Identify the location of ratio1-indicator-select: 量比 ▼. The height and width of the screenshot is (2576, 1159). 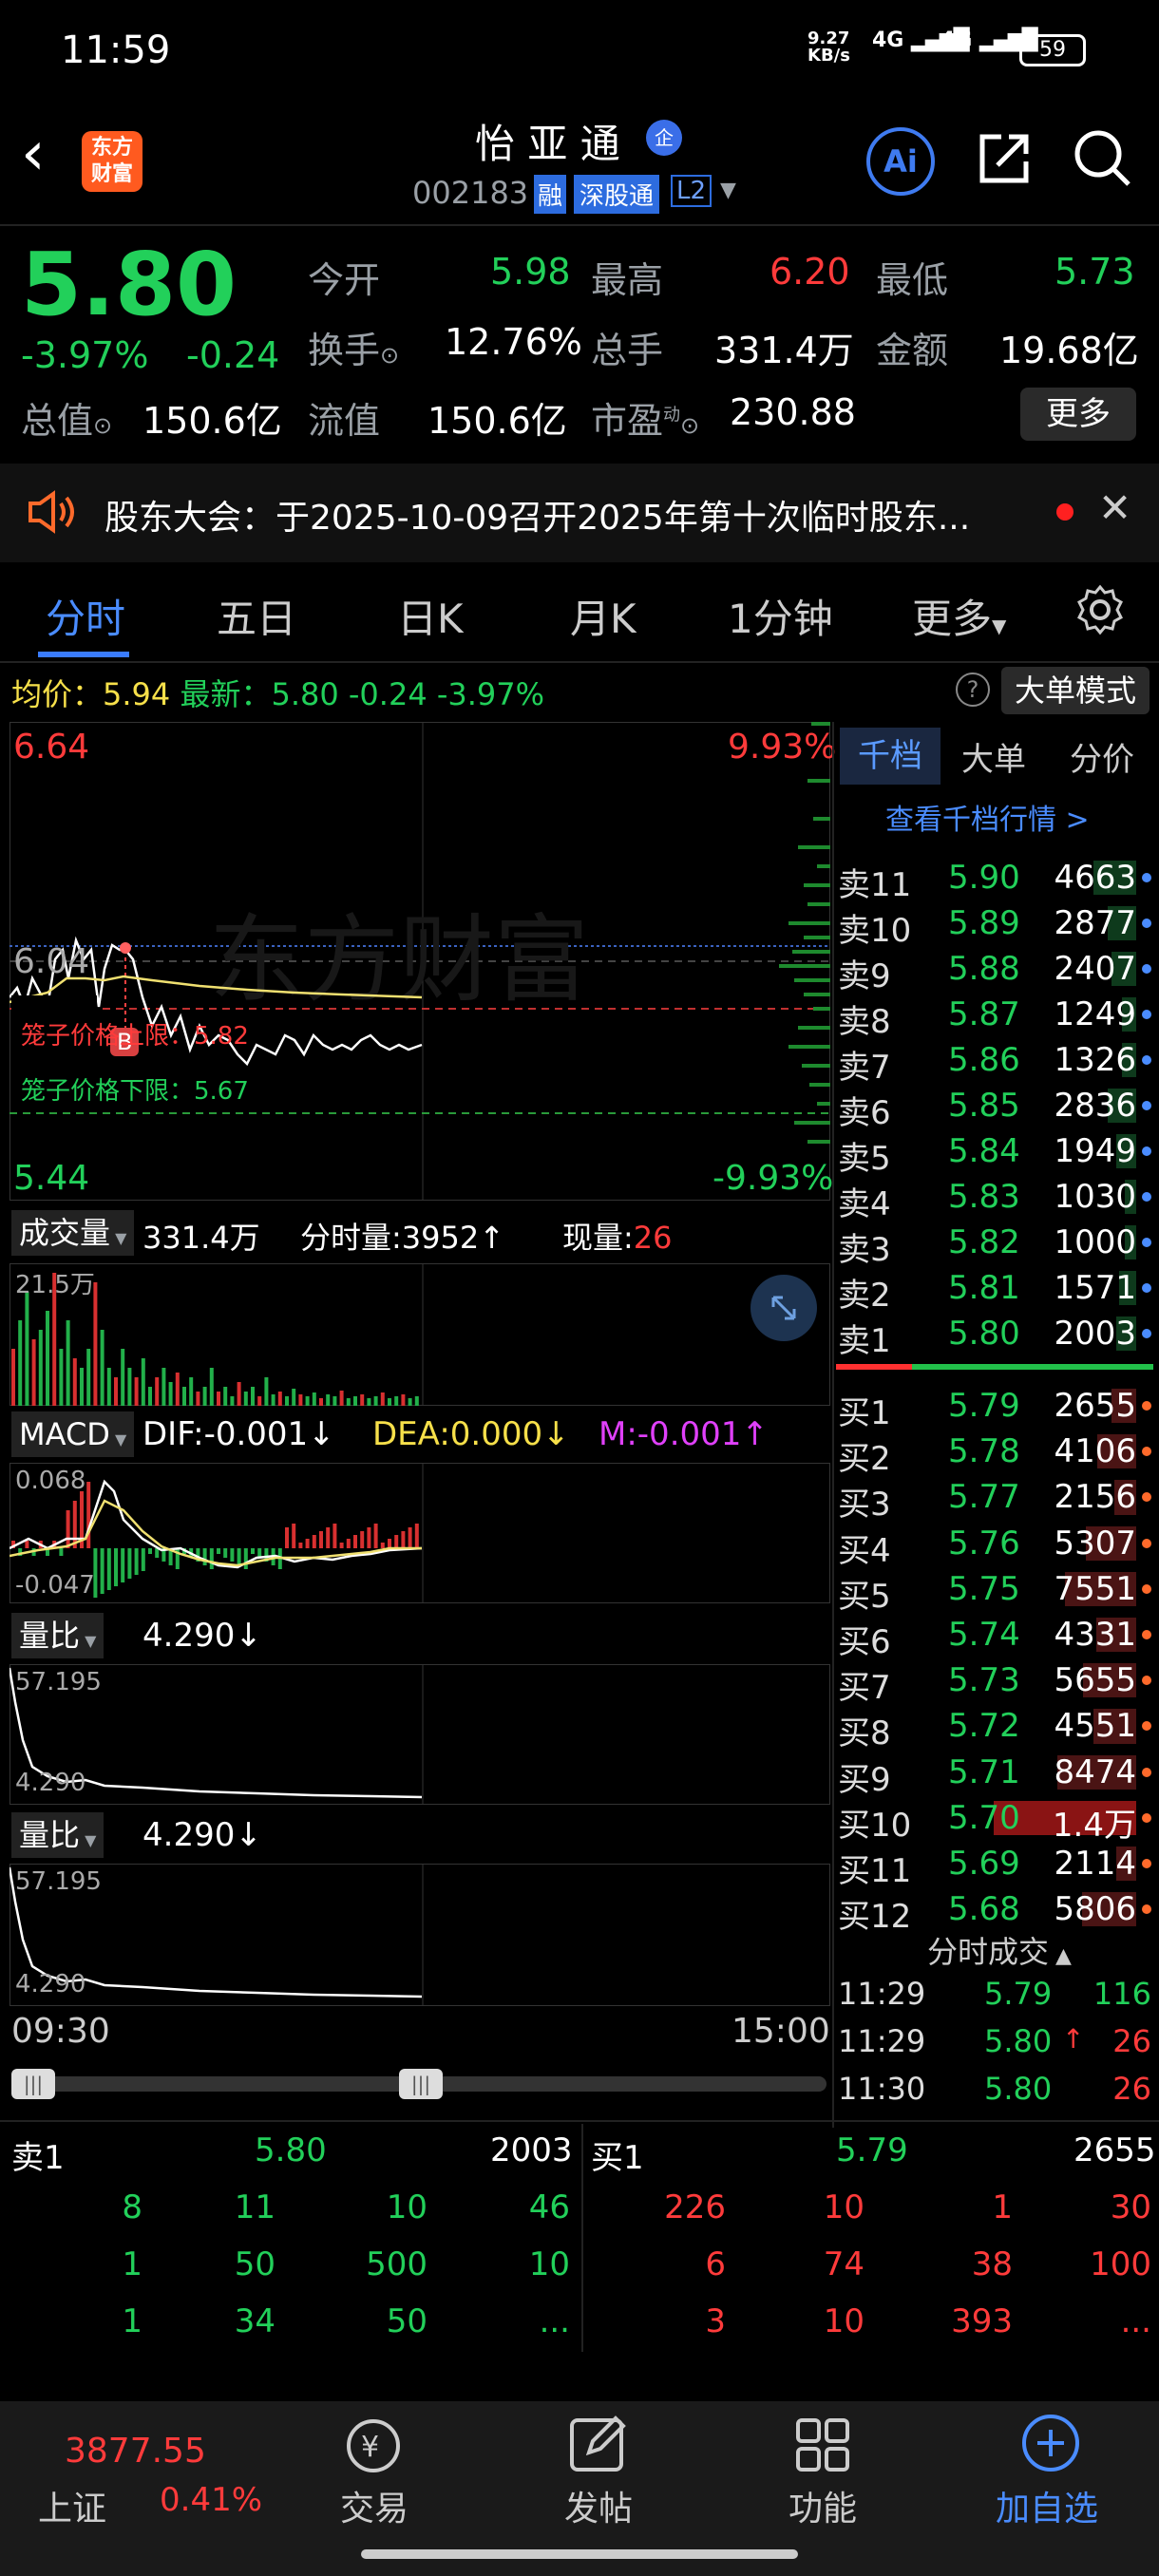
(57, 1635).